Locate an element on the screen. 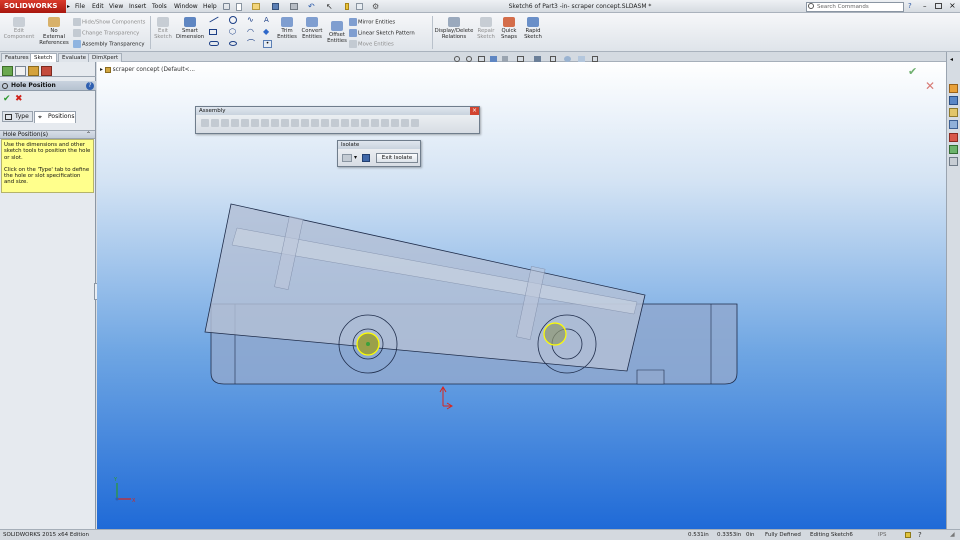 The height and width of the screenshot is (540, 960). explode-line-sketch-icon is located at coordinates (315, 123).